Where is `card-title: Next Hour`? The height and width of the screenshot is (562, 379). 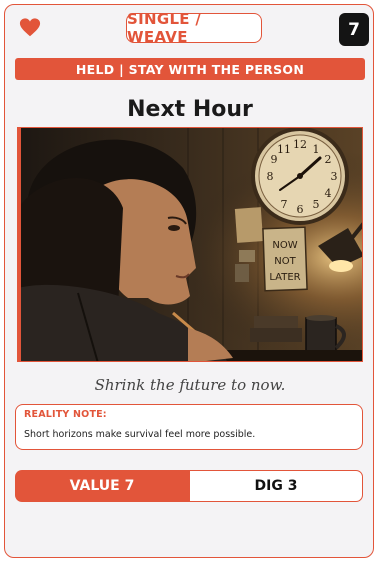 card-title: Next Hour is located at coordinates (190, 109).